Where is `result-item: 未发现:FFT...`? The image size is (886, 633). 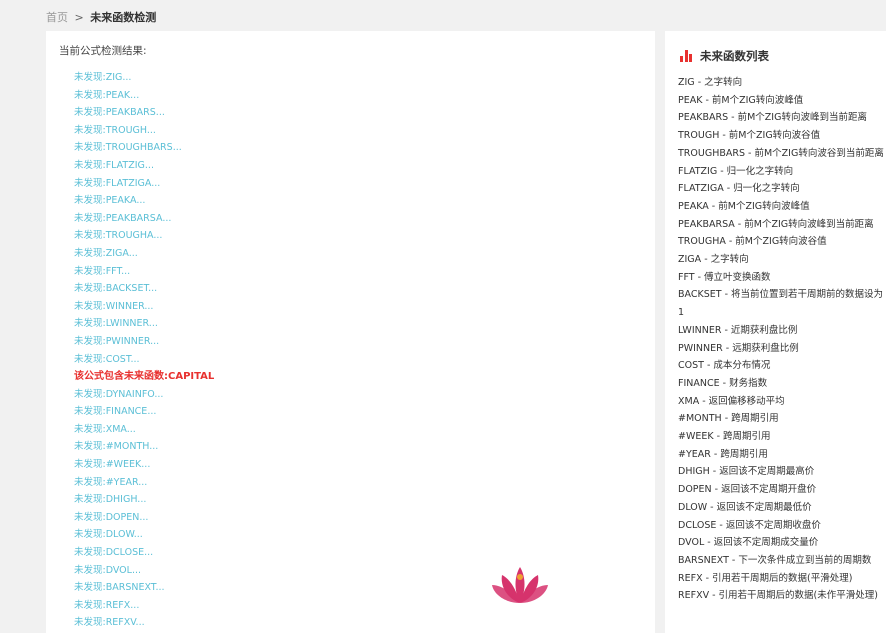
result-item: 未发现:FFT... is located at coordinates (102, 271).